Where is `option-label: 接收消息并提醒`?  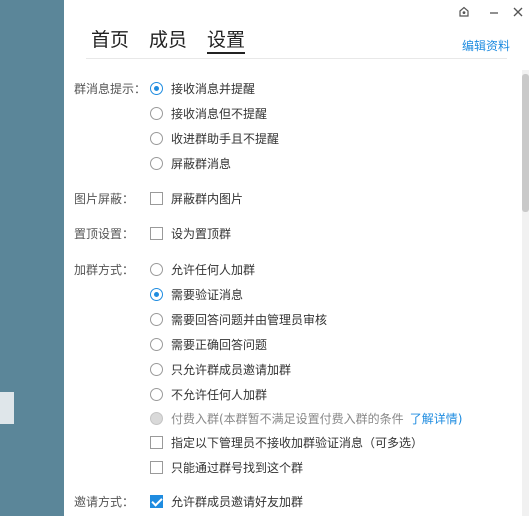 option-label: 接收消息并提醒 is located at coordinates (213, 88).